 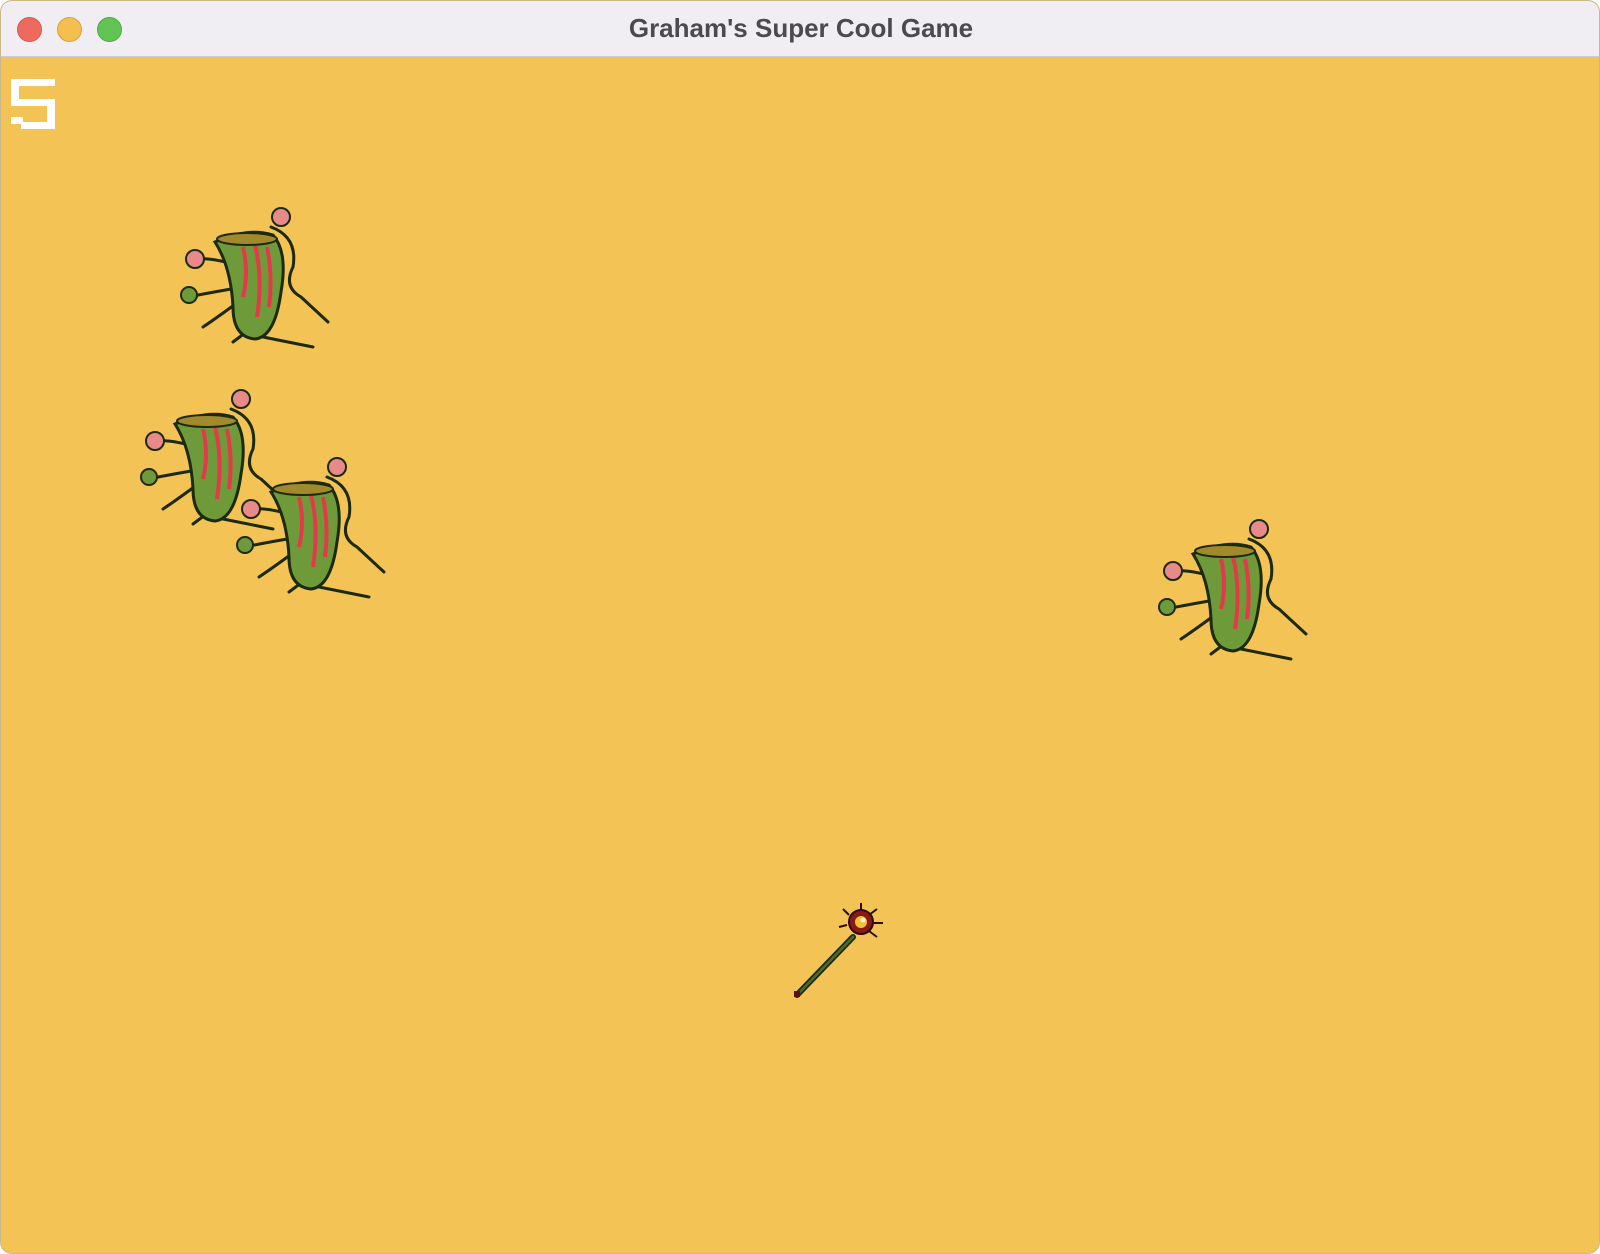 I want to click on score-display: 5, so click(x=33, y=105).